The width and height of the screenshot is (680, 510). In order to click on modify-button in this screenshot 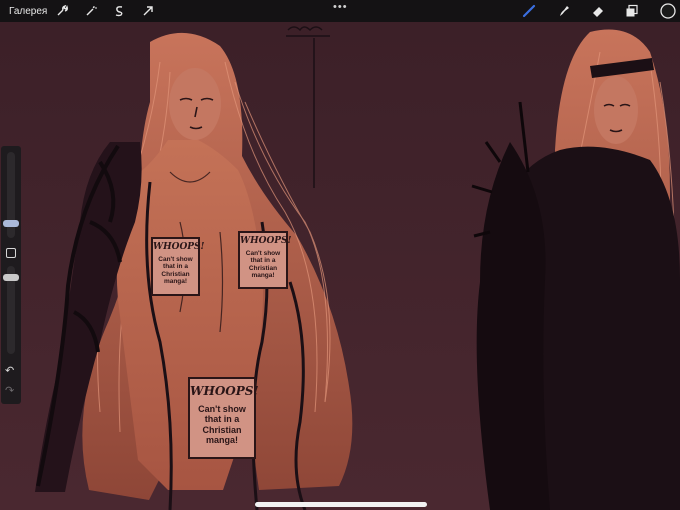, I will do `click(11, 253)`.